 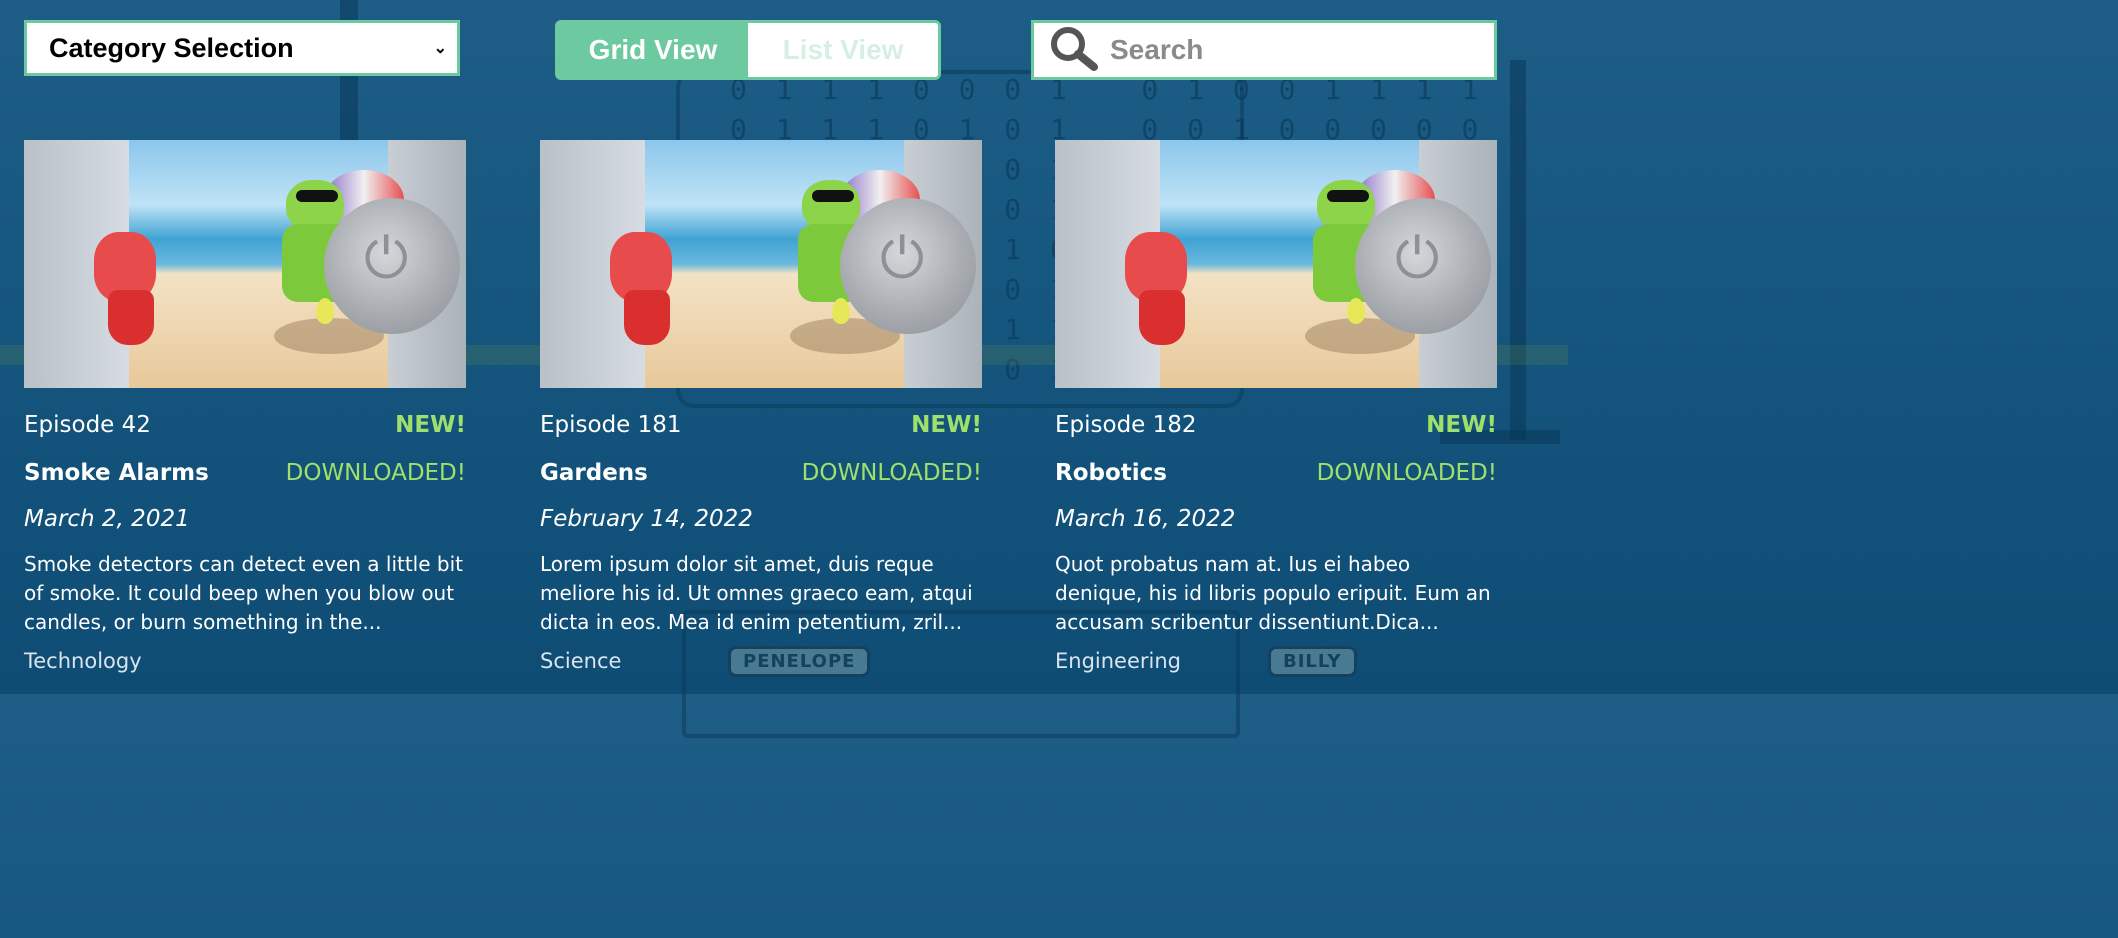 I want to click on chevron-down-icon: ⌄, so click(x=440, y=48).